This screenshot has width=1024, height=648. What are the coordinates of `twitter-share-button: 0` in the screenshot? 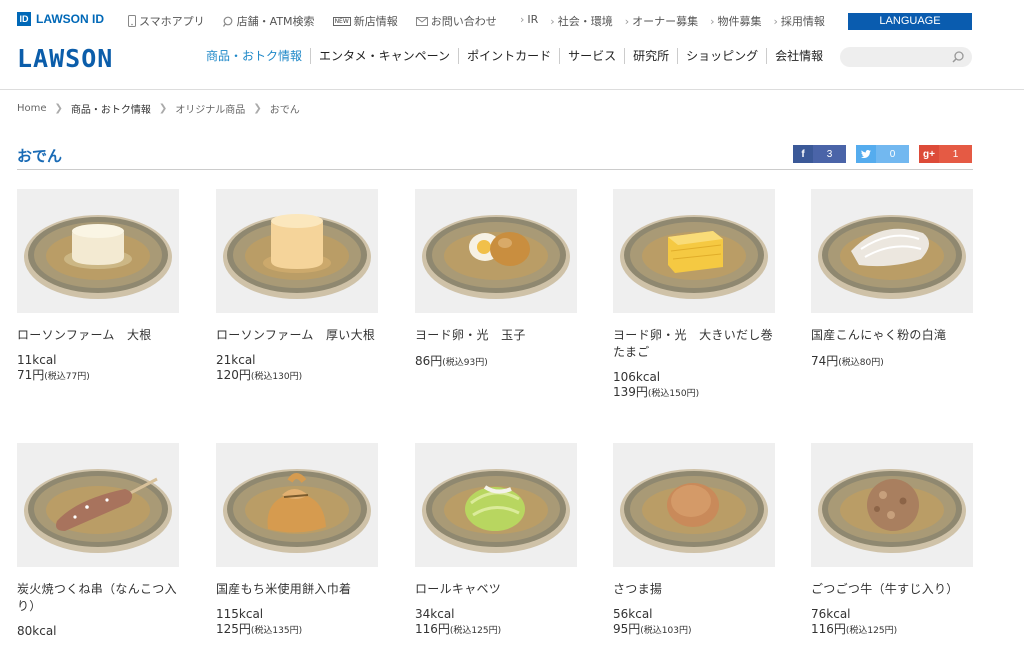 It's located at (882, 154).